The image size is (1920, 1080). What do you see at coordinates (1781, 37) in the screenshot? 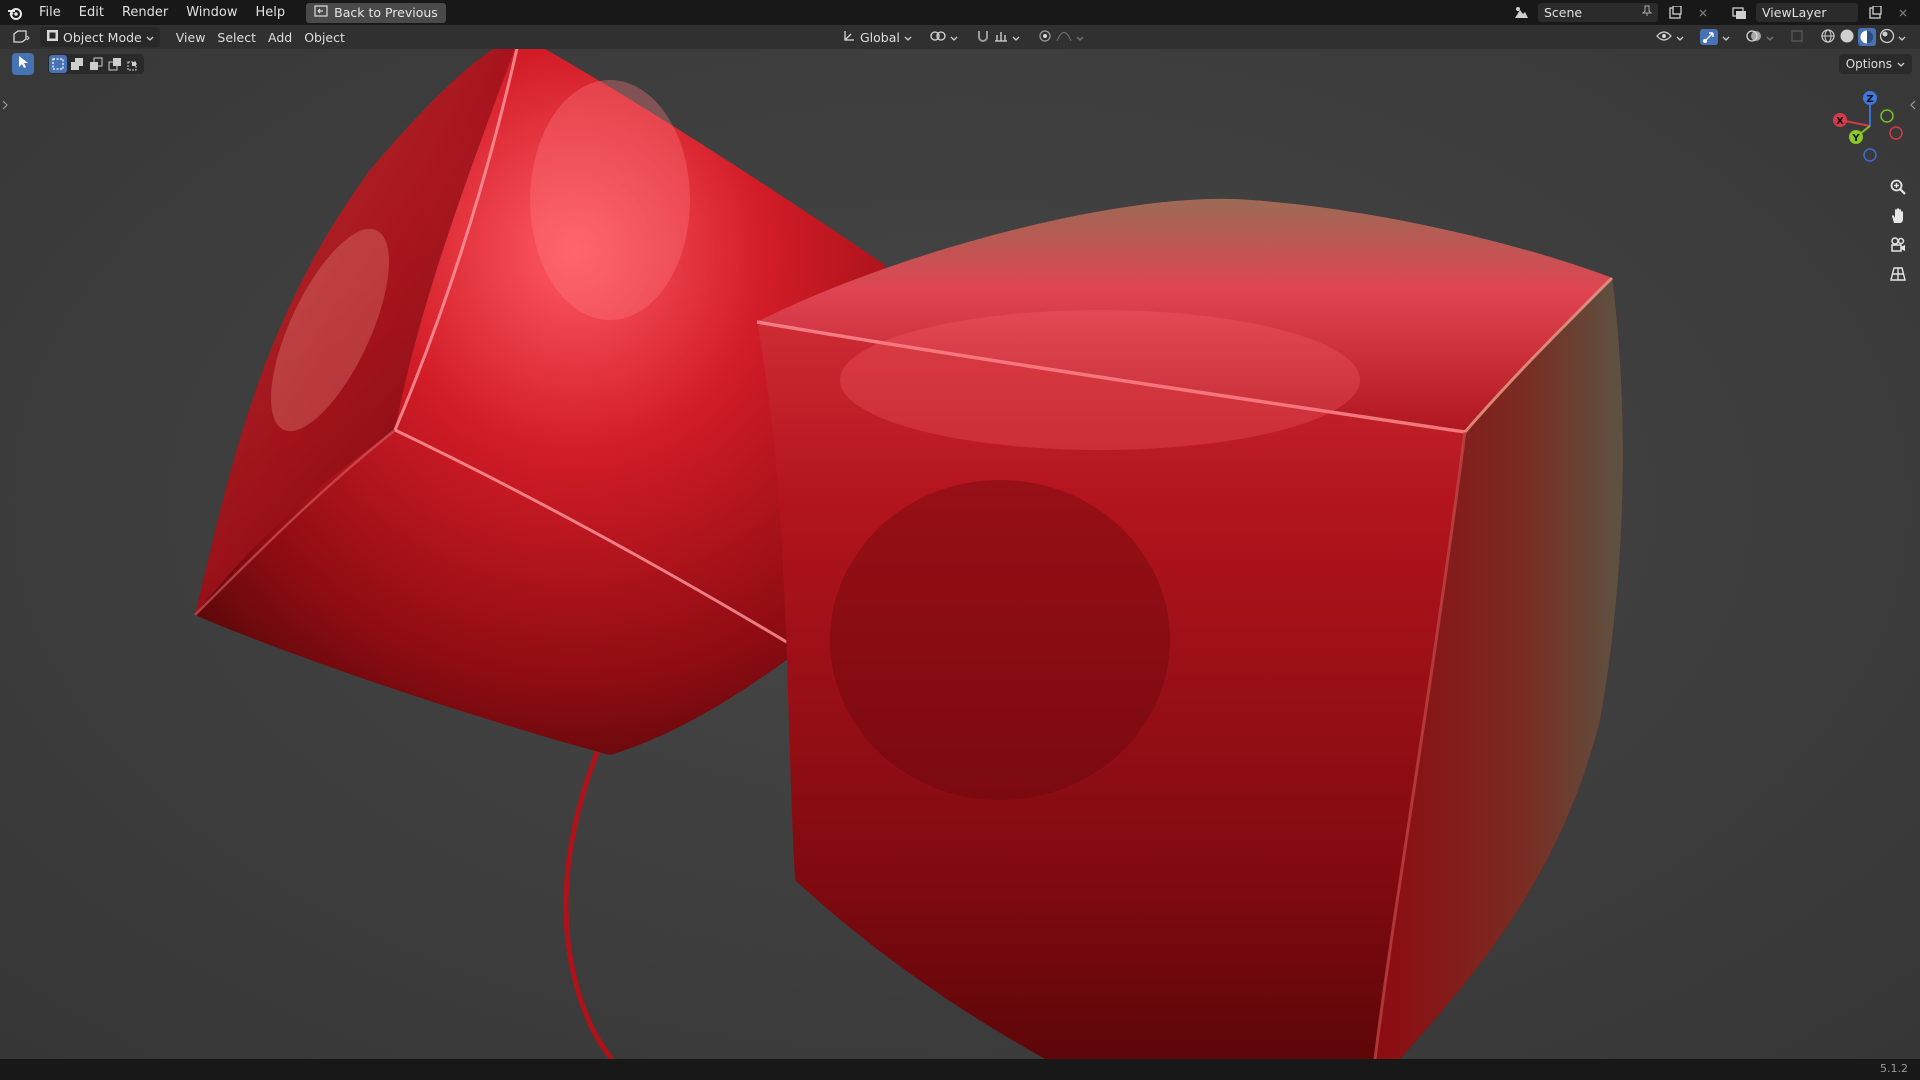
I see `viewport-display-tools` at bounding box center [1781, 37].